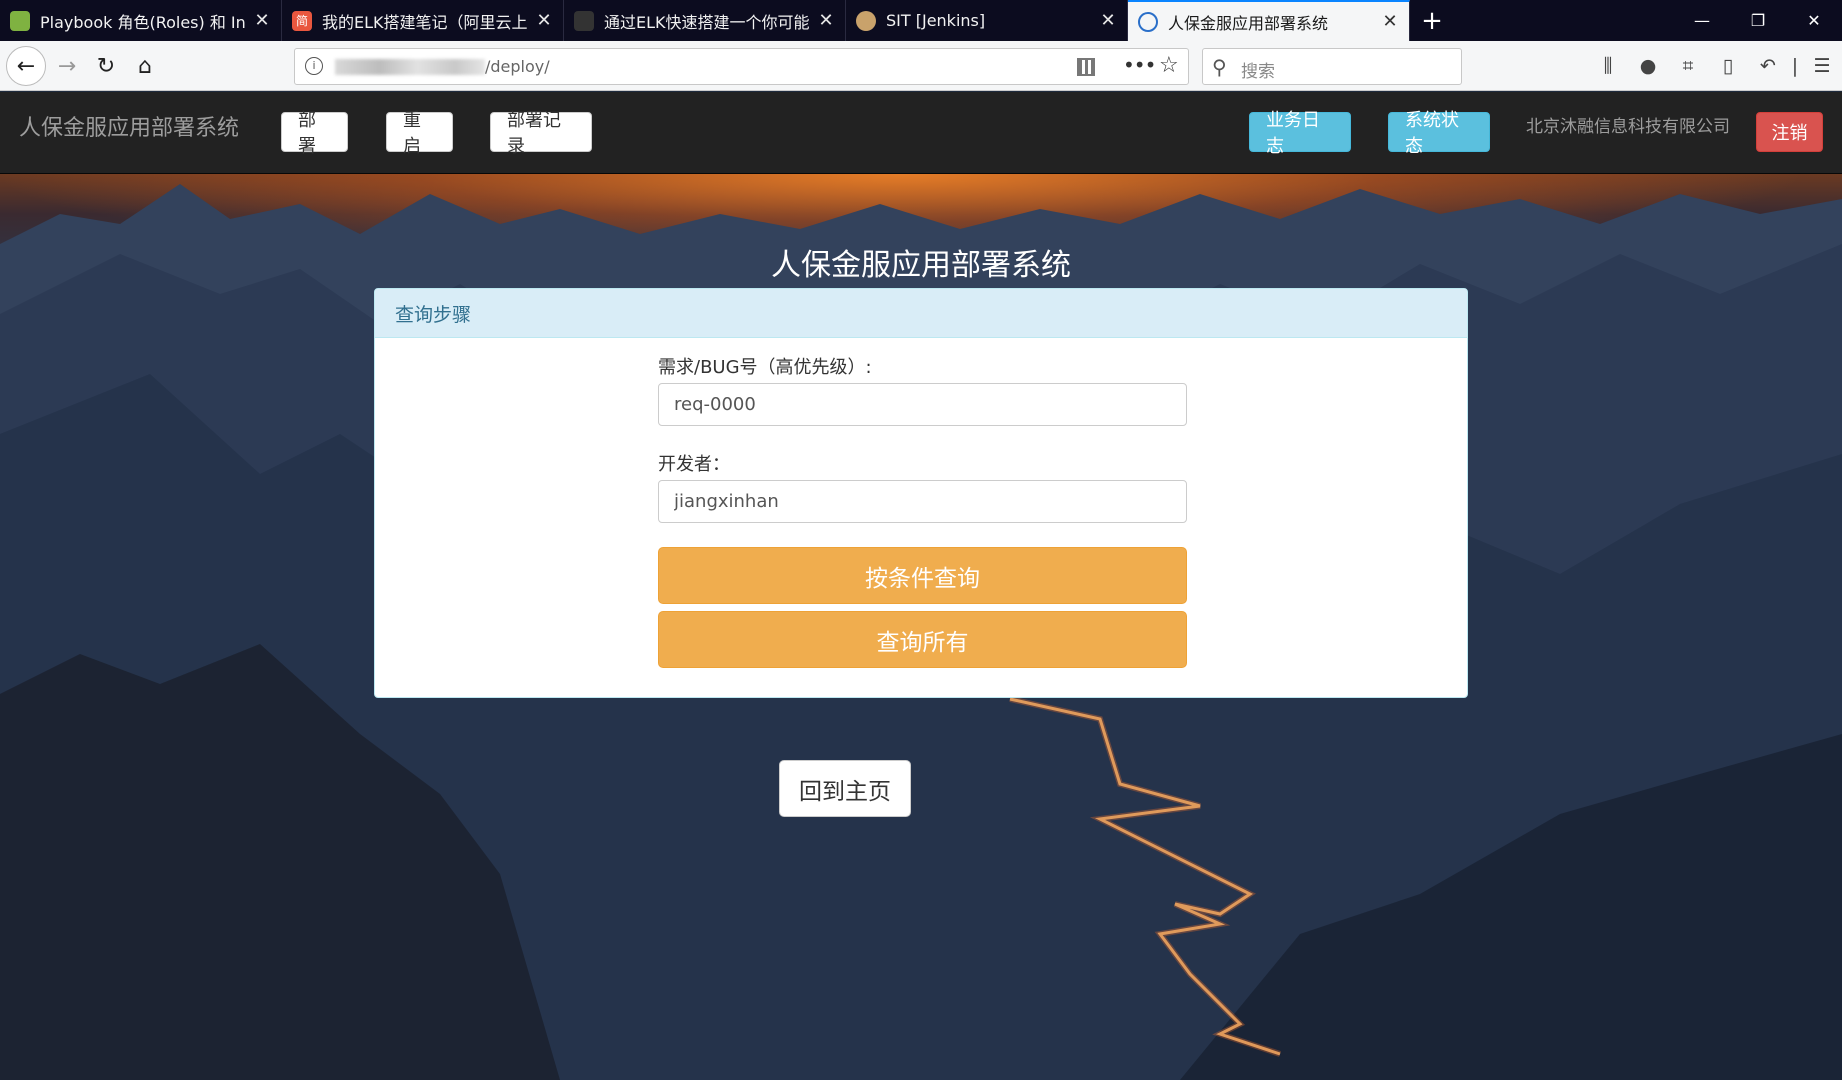 This screenshot has width=1842, height=1080. I want to click on back-to-home-button: 回到主页, so click(845, 788).